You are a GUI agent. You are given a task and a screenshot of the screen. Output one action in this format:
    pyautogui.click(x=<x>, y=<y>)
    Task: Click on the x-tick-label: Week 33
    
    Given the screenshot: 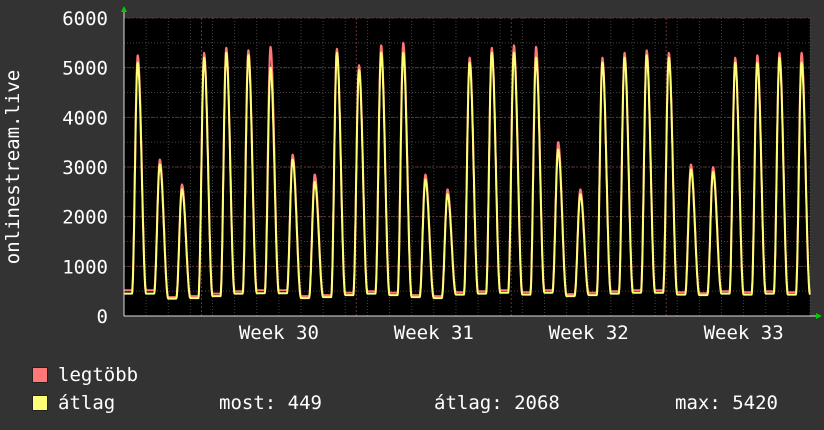 What is the action you would take?
    pyautogui.click(x=744, y=333)
    